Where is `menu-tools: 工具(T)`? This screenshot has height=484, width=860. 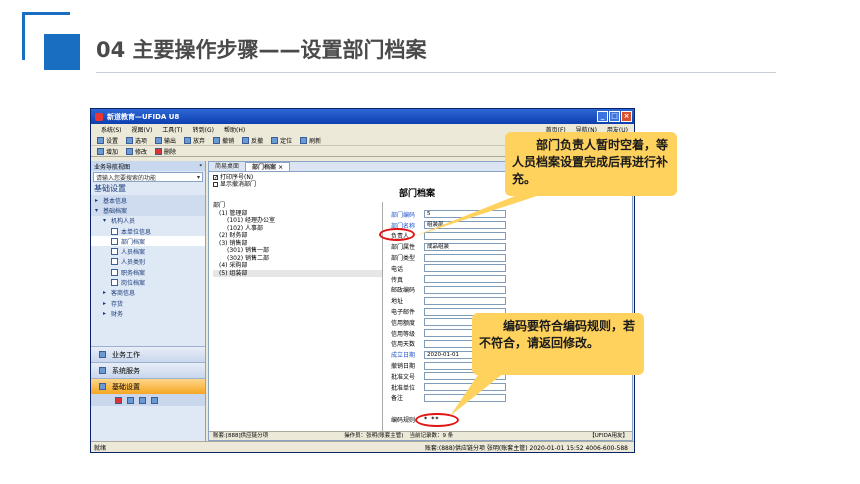 menu-tools: 工具(T) is located at coordinates (172, 129).